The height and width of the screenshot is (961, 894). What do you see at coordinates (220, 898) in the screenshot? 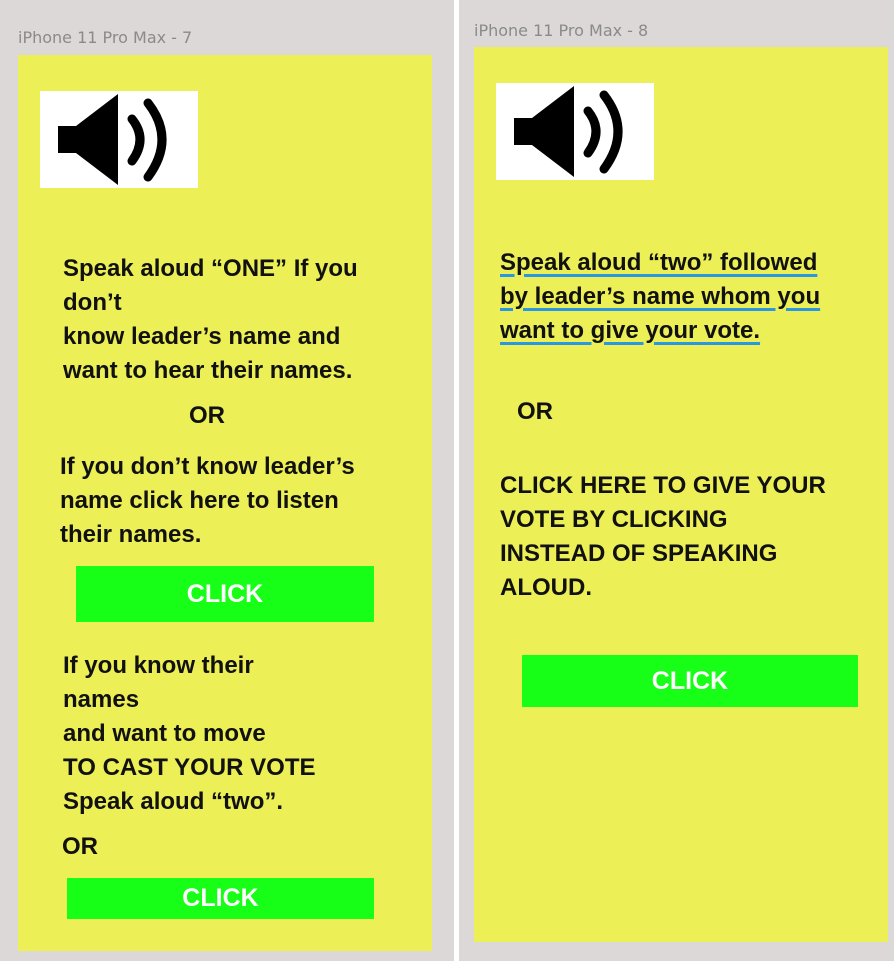
I see `click-cast-vote-button: CLICK` at bounding box center [220, 898].